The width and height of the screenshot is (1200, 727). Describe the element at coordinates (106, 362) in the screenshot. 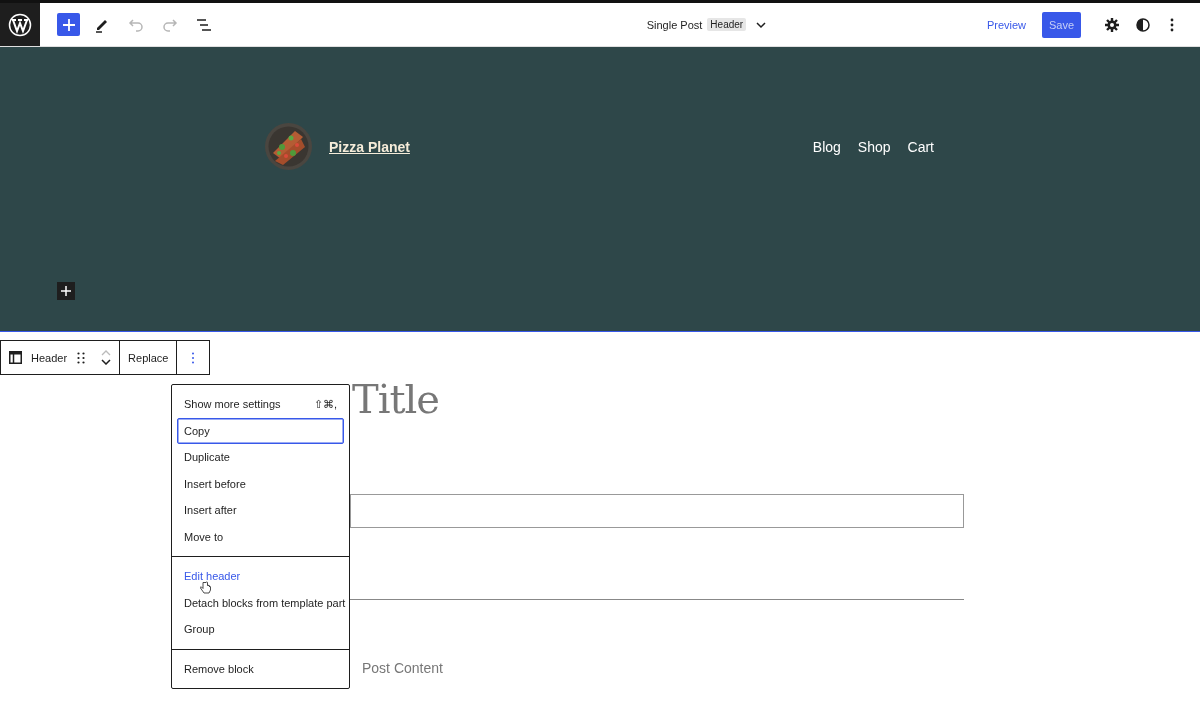

I see `move-down-icon` at that location.